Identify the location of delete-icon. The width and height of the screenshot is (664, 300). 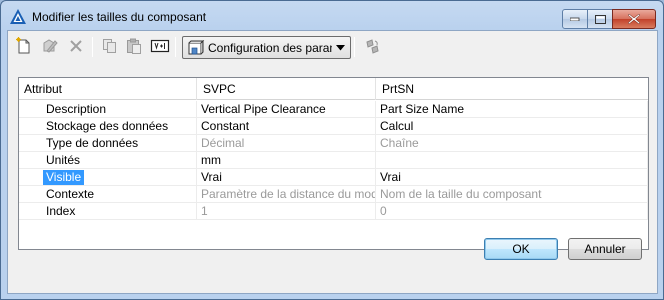
(76, 46).